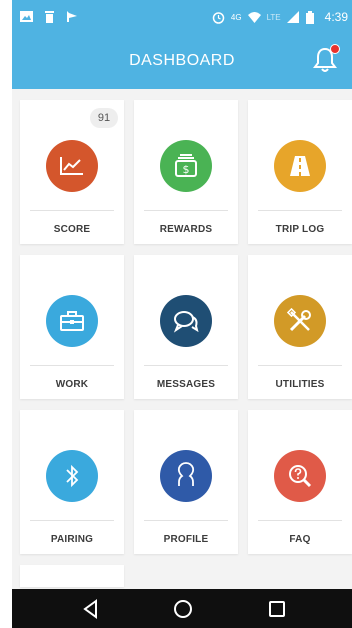 This screenshot has height=628, width=352. I want to click on lte-label: LTE, so click(273, 17).